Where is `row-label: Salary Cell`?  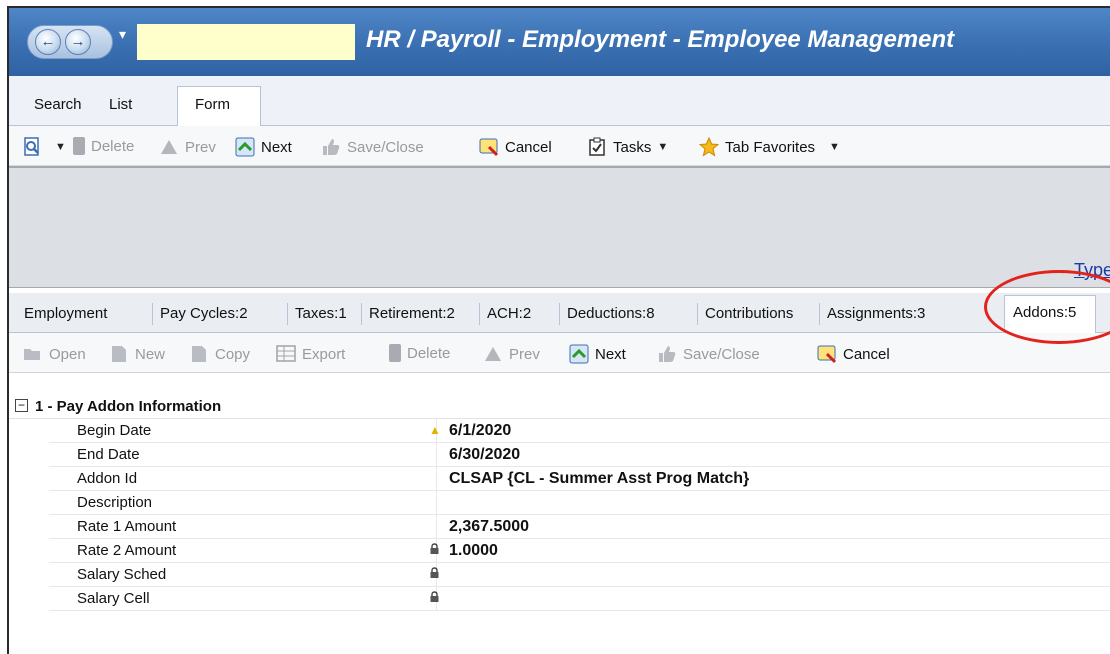
row-label: Salary Cell is located at coordinates (243, 599).